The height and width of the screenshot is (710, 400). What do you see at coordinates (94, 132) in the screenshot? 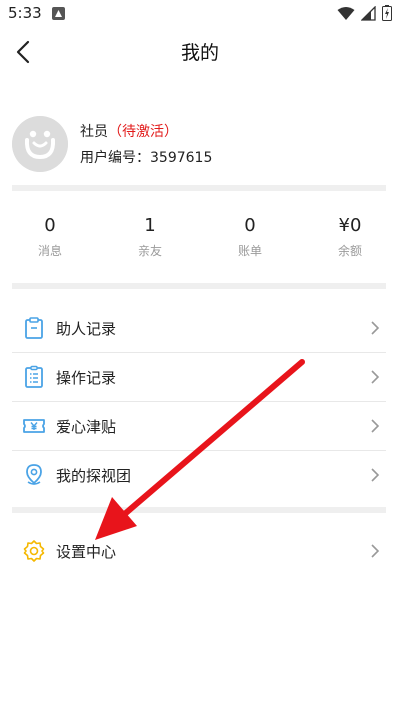
I see `role-label: 社员` at bounding box center [94, 132].